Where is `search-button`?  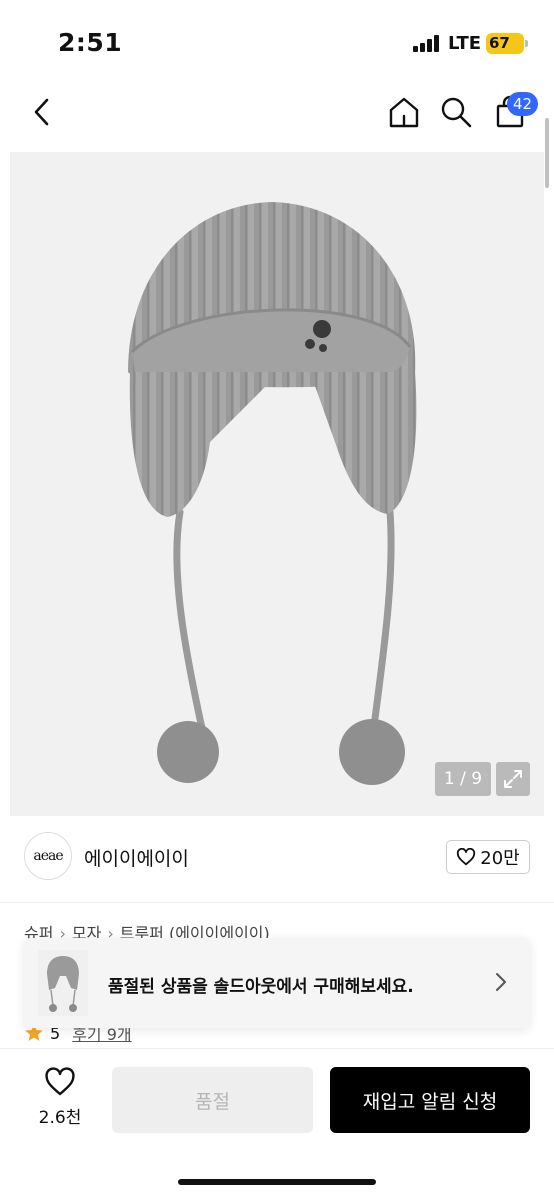
search-button is located at coordinates (456, 112).